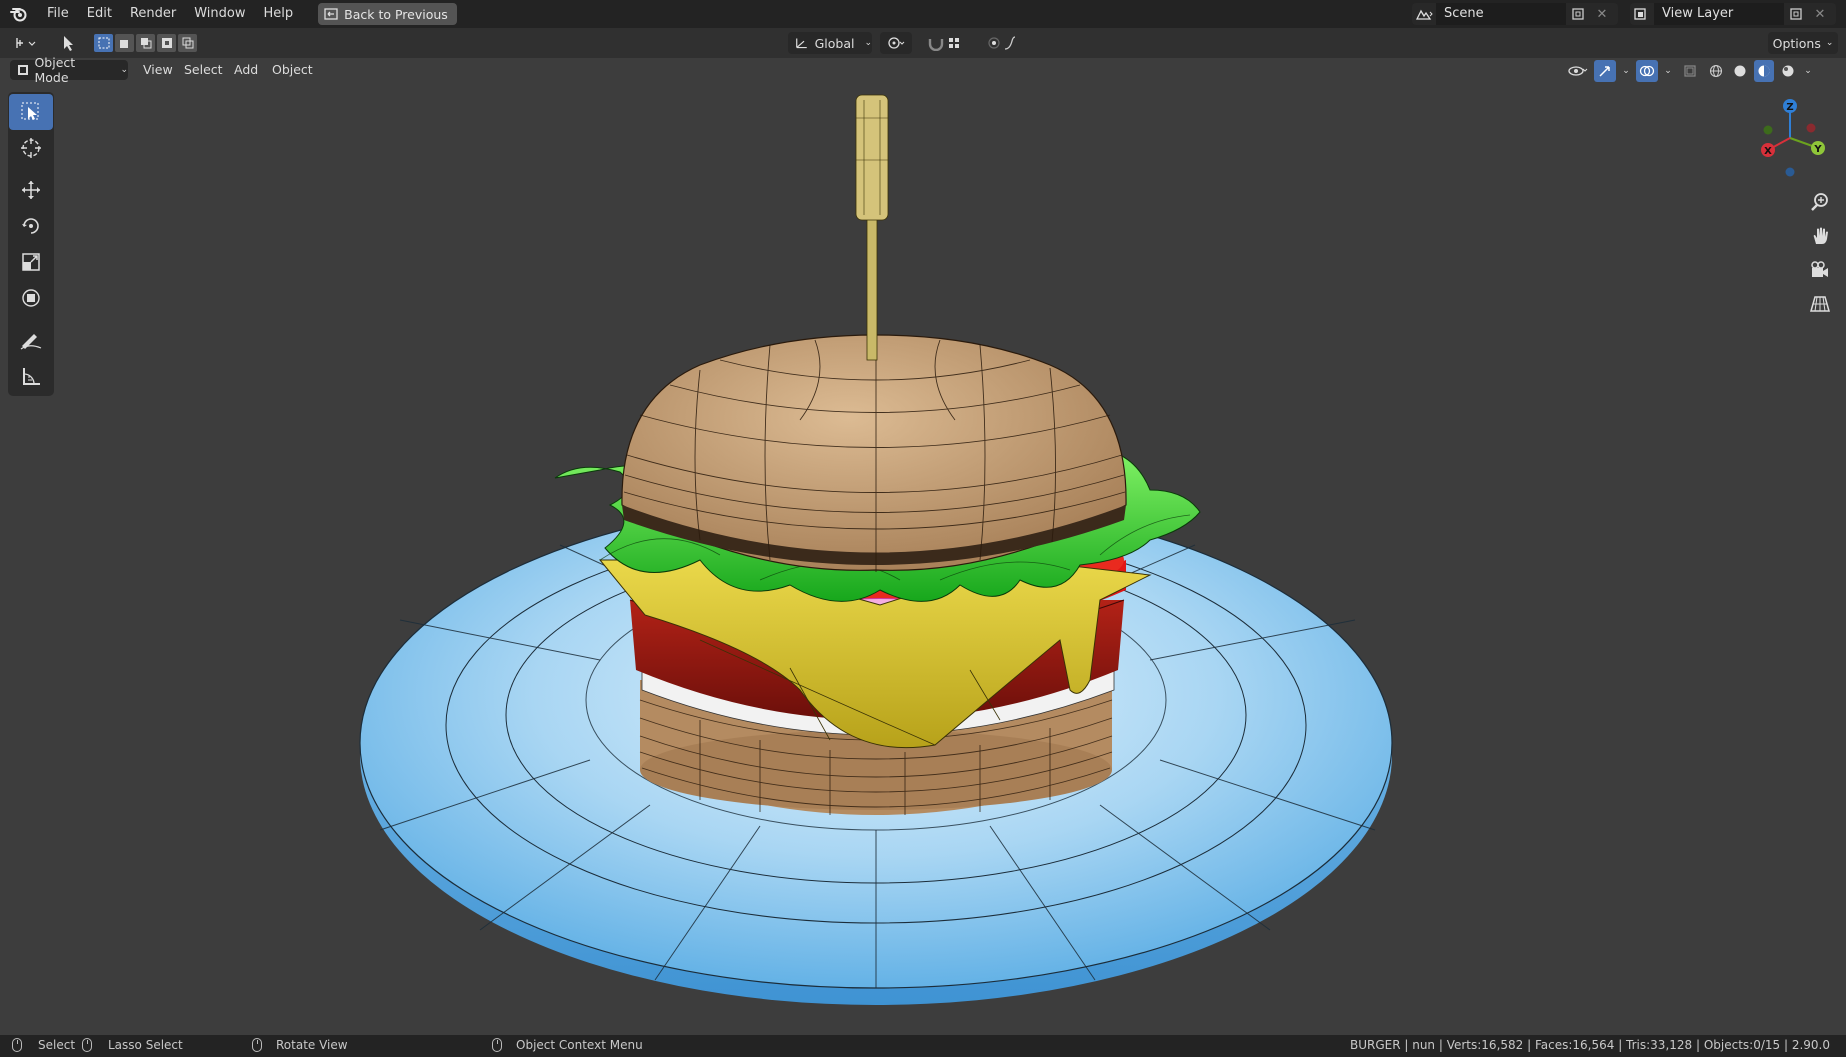 Image resolution: width=1846 pixels, height=1057 pixels. What do you see at coordinates (1791, 135) in the screenshot?
I see `navigation-gizmo: Z Y X` at bounding box center [1791, 135].